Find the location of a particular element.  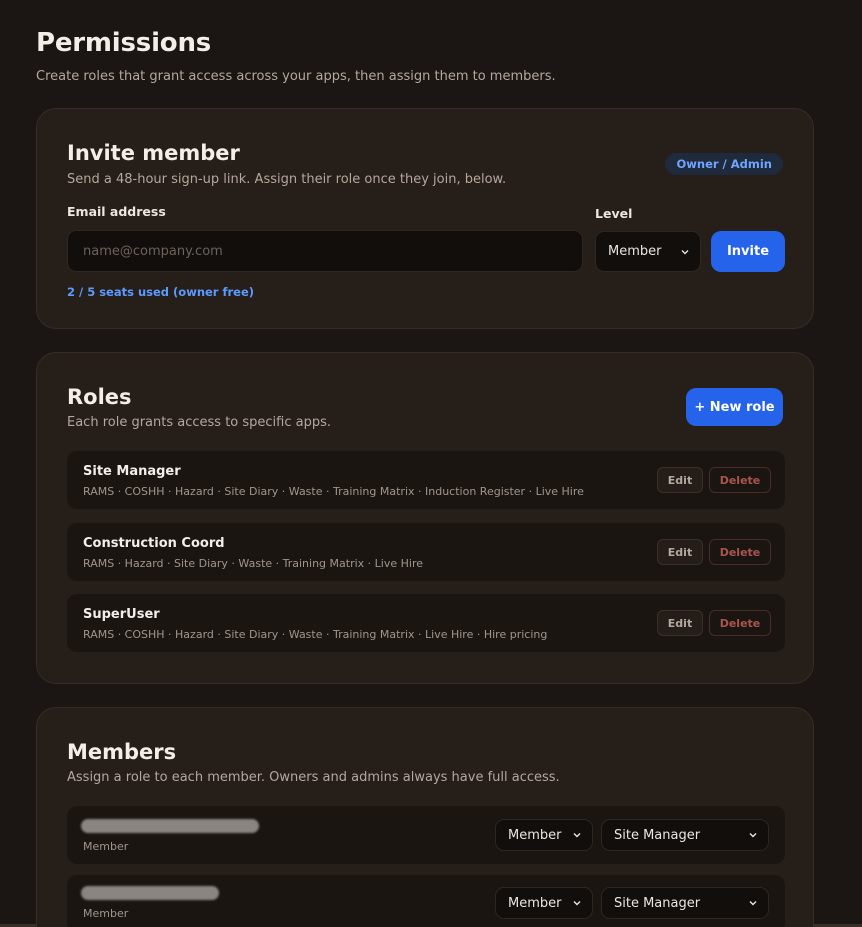

new-role-button: + New role is located at coordinates (734, 407).